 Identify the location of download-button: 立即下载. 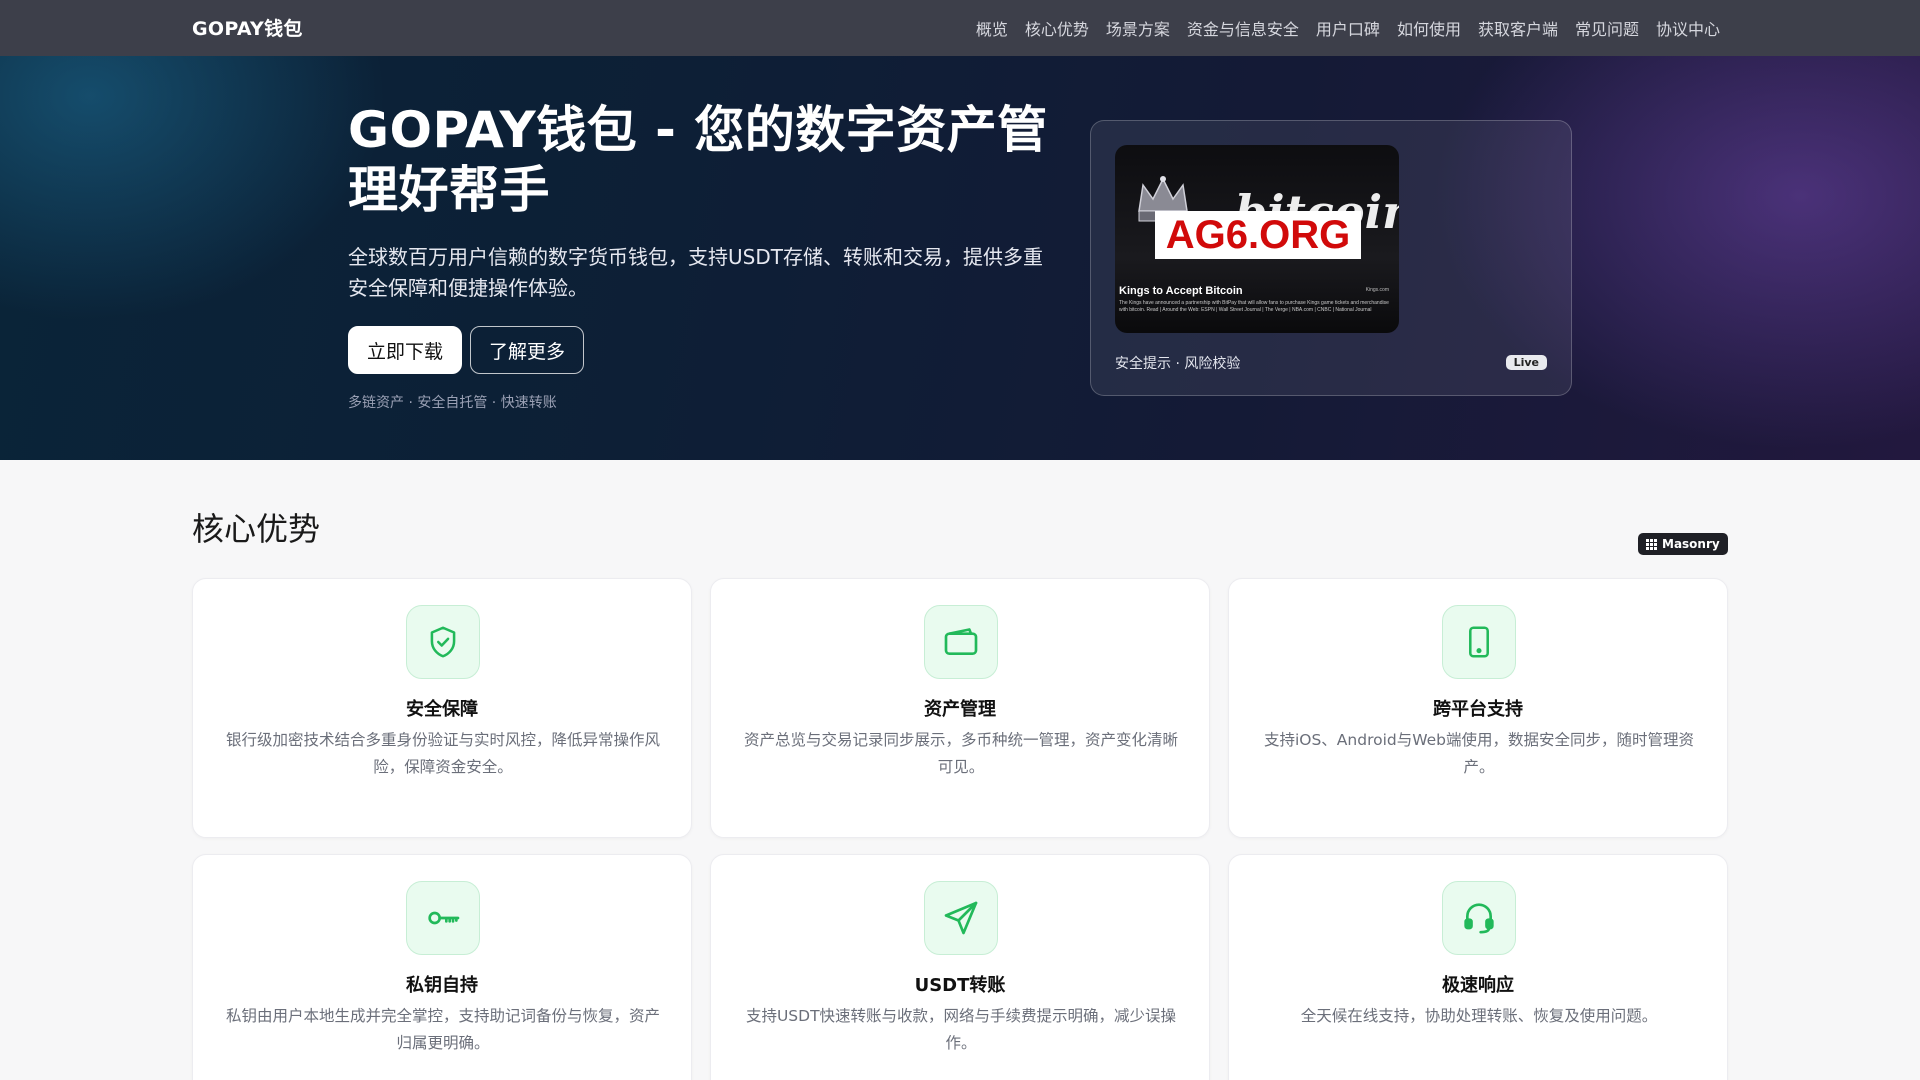
(405, 350).